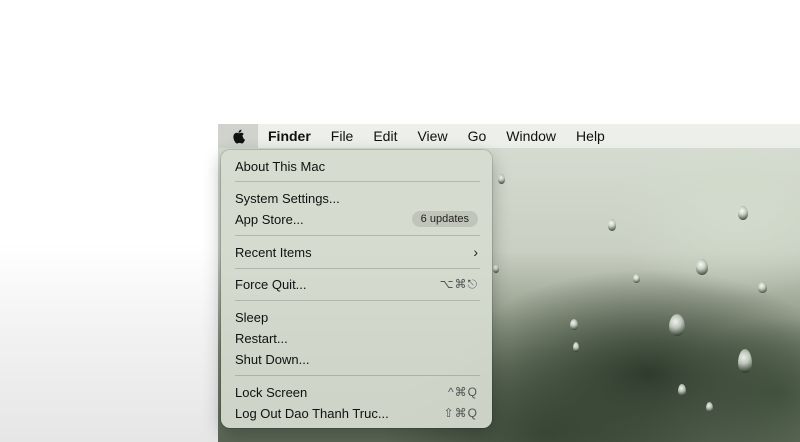  What do you see at coordinates (252, 317) in the screenshot?
I see `menu-item-label: Sleep` at bounding box center [252, 317].